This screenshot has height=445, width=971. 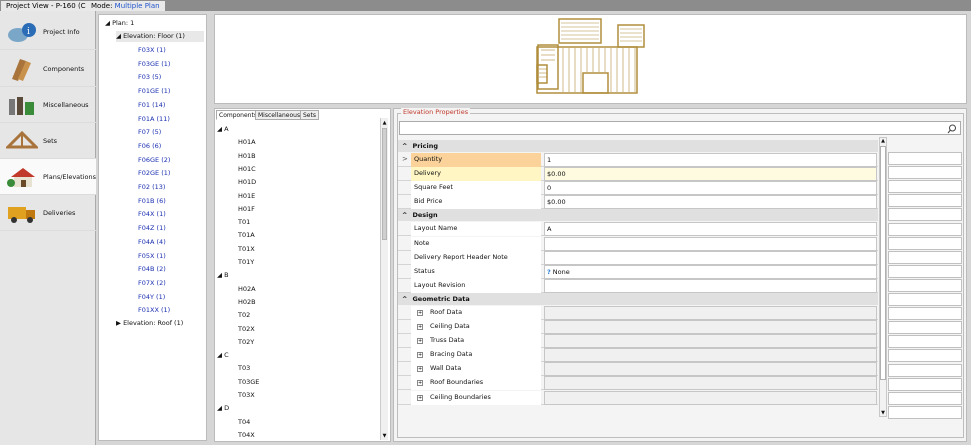 I want to click on property-row: Bid Price $0.00, so click(x=638, y=202).